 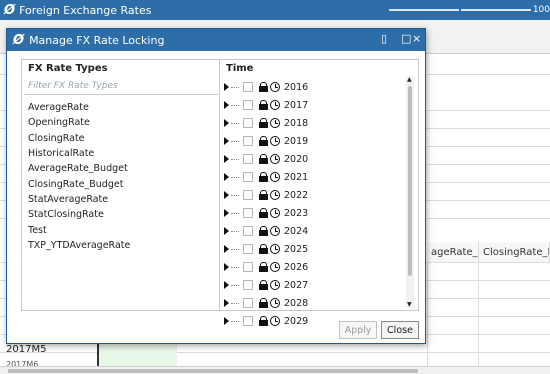 What do you see at coordinates (296, 303) in the screenshot?
I see `year-label: 2028` at bounding box center [296, 303].